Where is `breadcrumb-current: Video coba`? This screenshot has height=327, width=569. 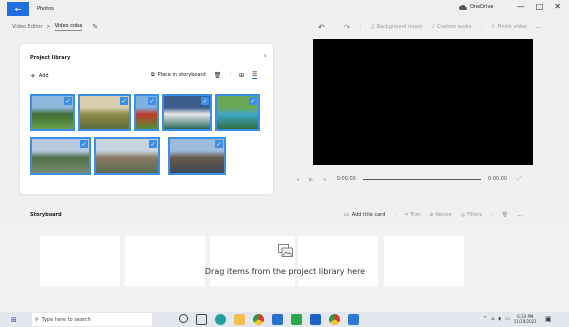 breadcrumb-current: Video coba is located at coordinates (68, 27).